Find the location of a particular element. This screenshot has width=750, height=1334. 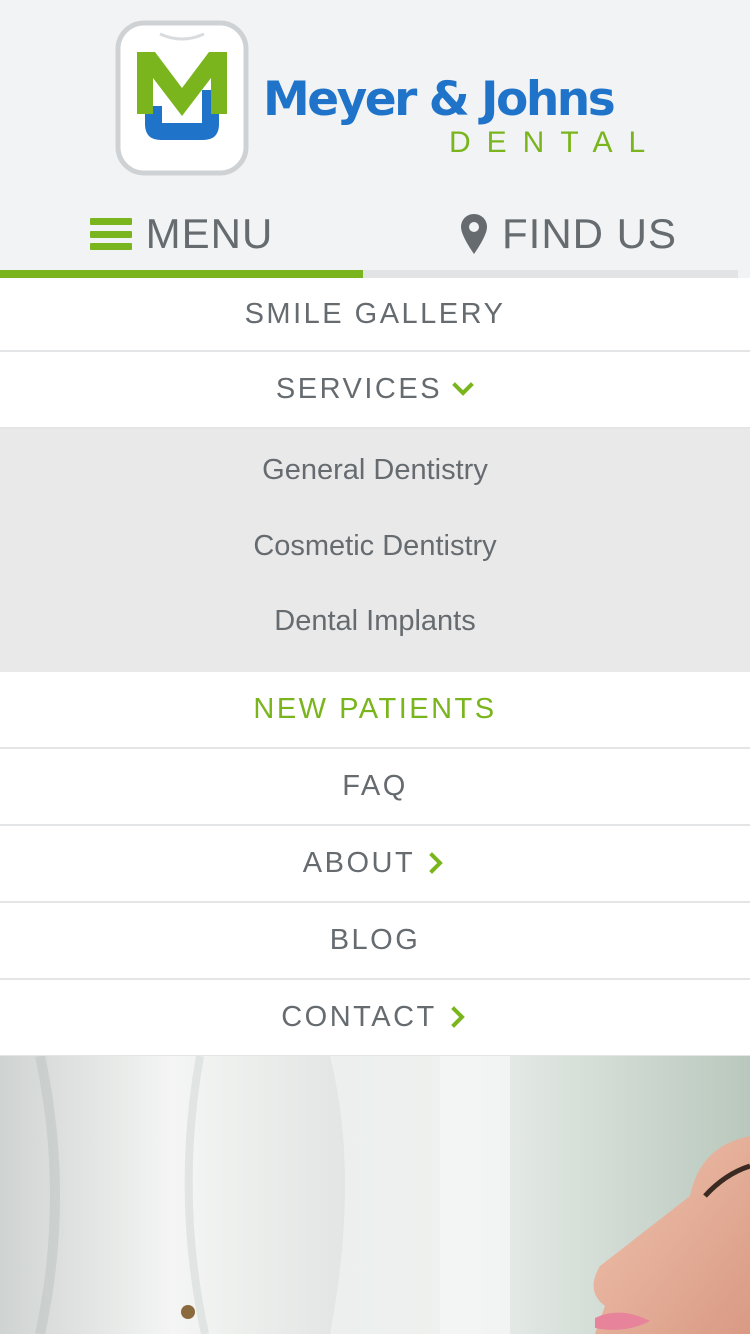

chevron-down-icon is located at coordinates (463, 388).